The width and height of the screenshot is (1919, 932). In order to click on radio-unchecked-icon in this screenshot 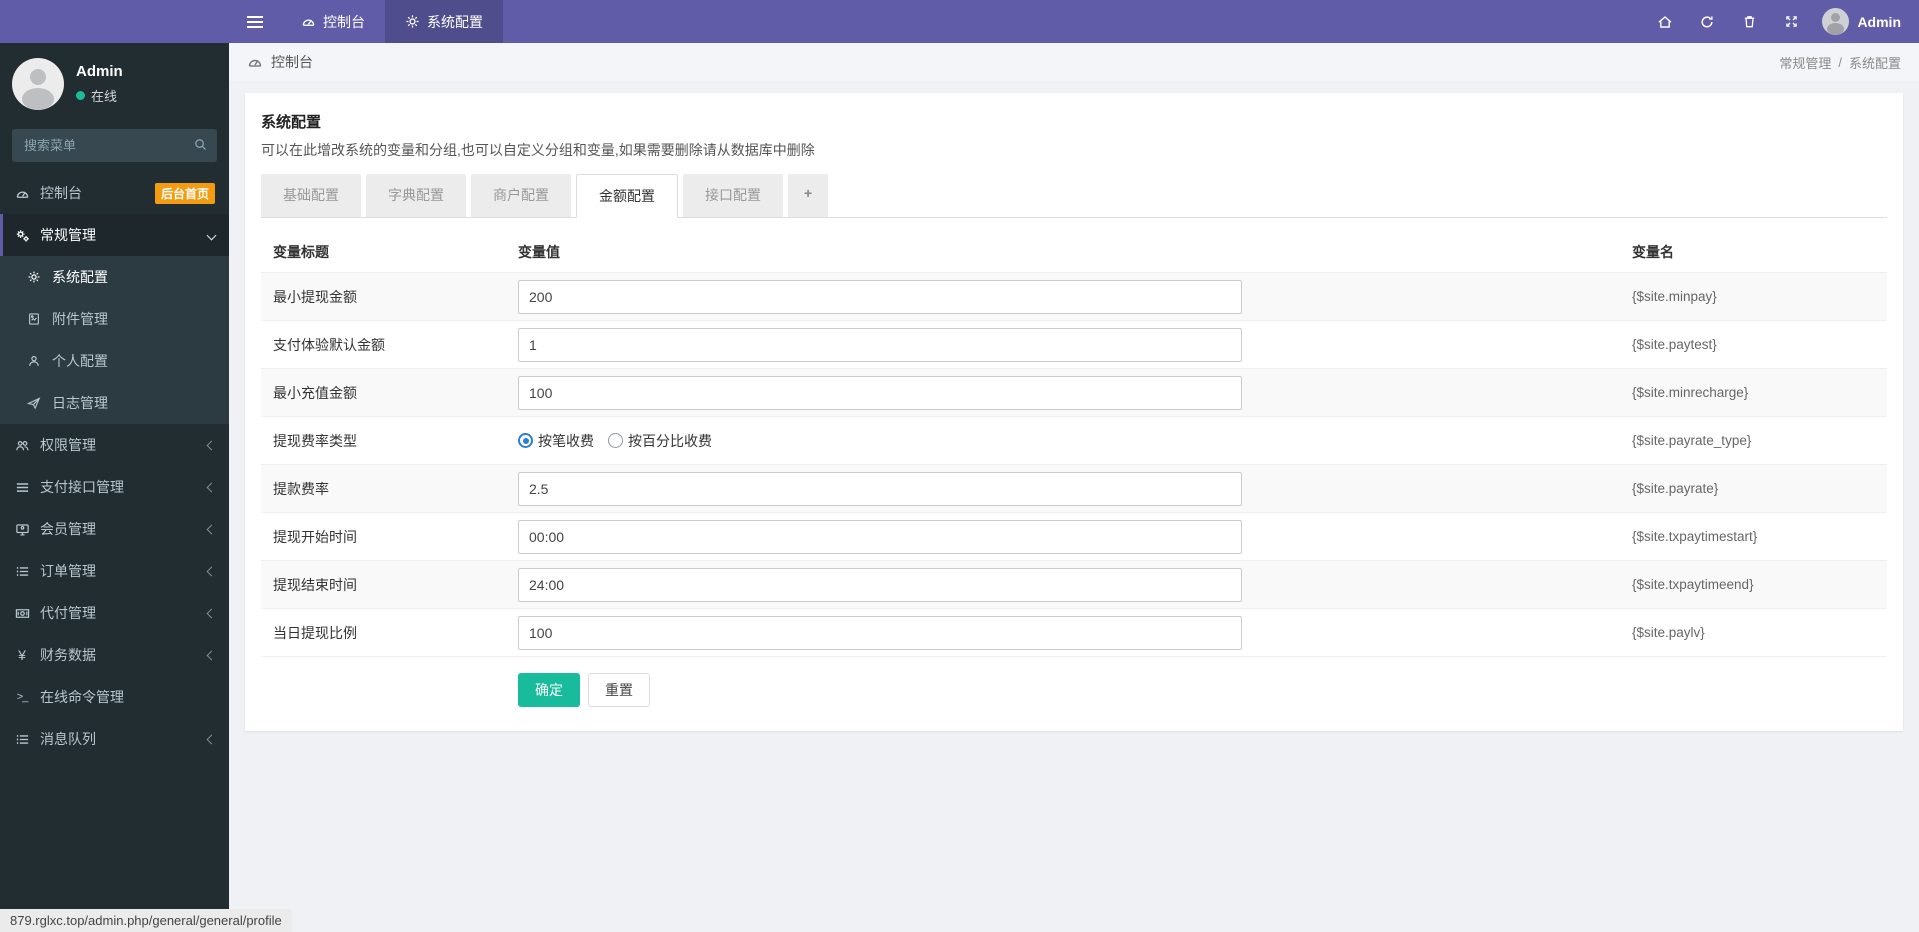, I will do `click(615, 440)`.